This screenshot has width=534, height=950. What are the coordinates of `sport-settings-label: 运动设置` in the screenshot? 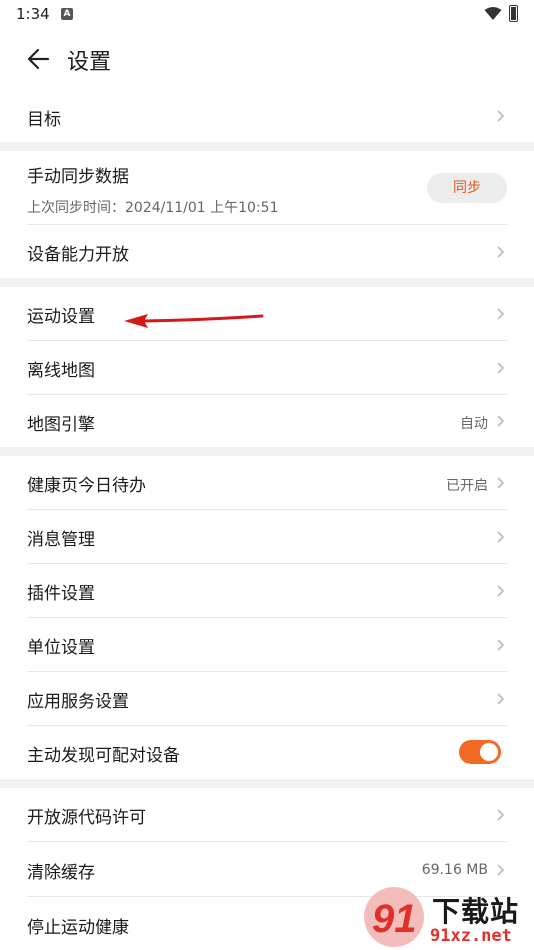 It's located at (61, 317).